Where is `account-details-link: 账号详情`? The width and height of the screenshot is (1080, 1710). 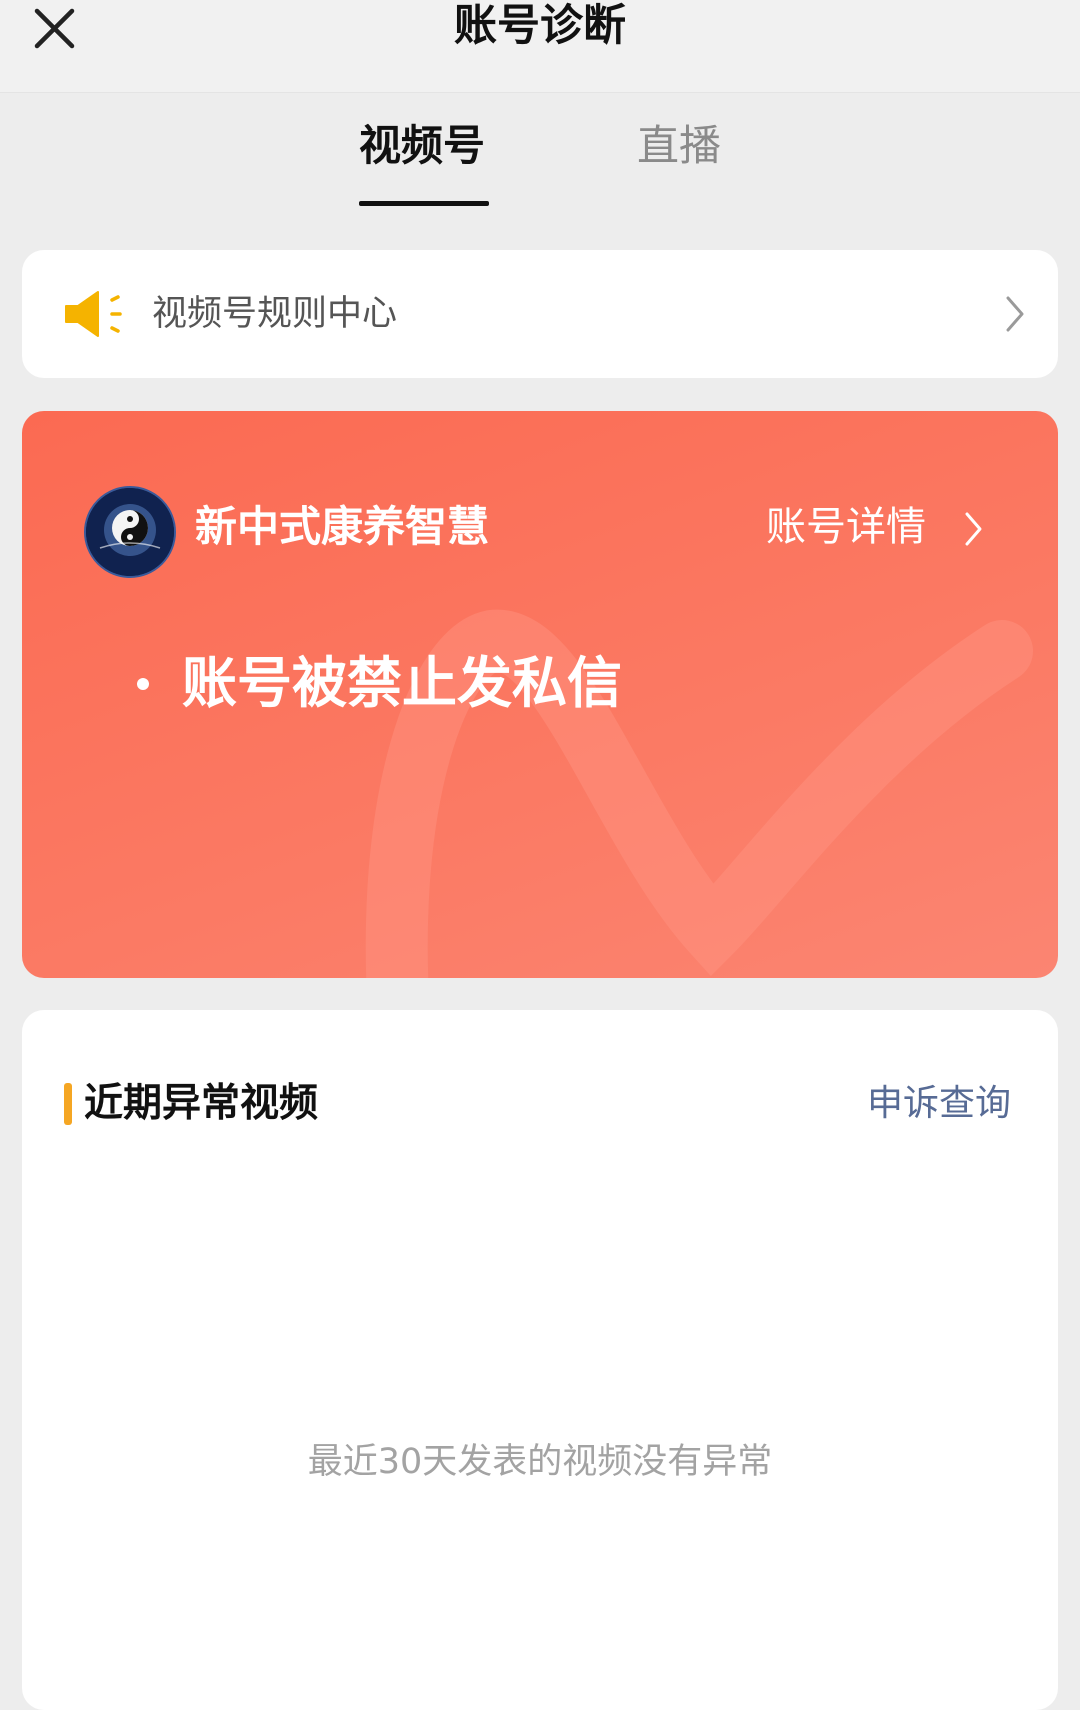 account-details-link: 账号详情 is located at coordinates (846, 527).